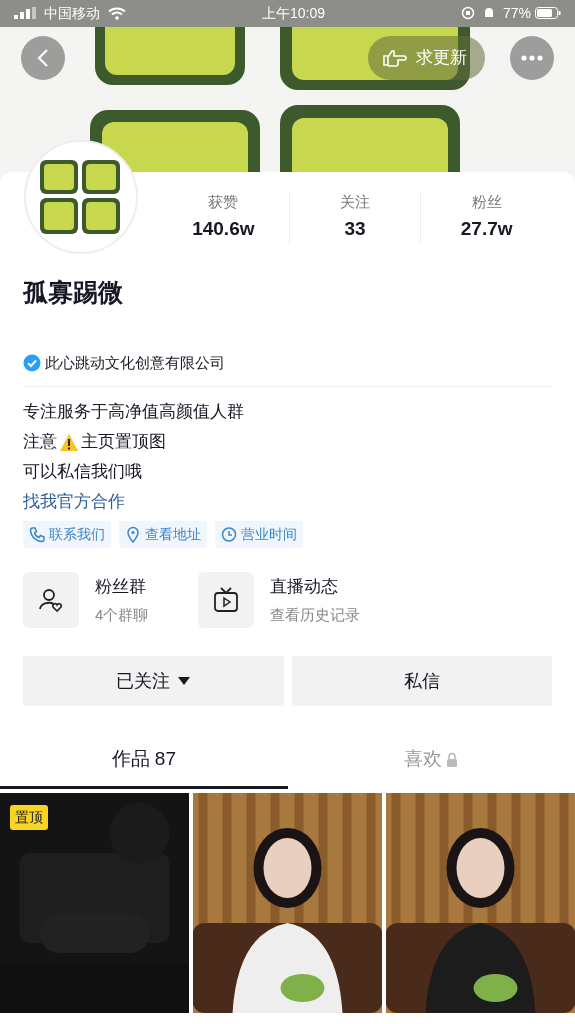 The image size is (575, 1024). Describe the element at coordinates (355, 229) in the screenshot. I see `stat-value: 33` at that location.